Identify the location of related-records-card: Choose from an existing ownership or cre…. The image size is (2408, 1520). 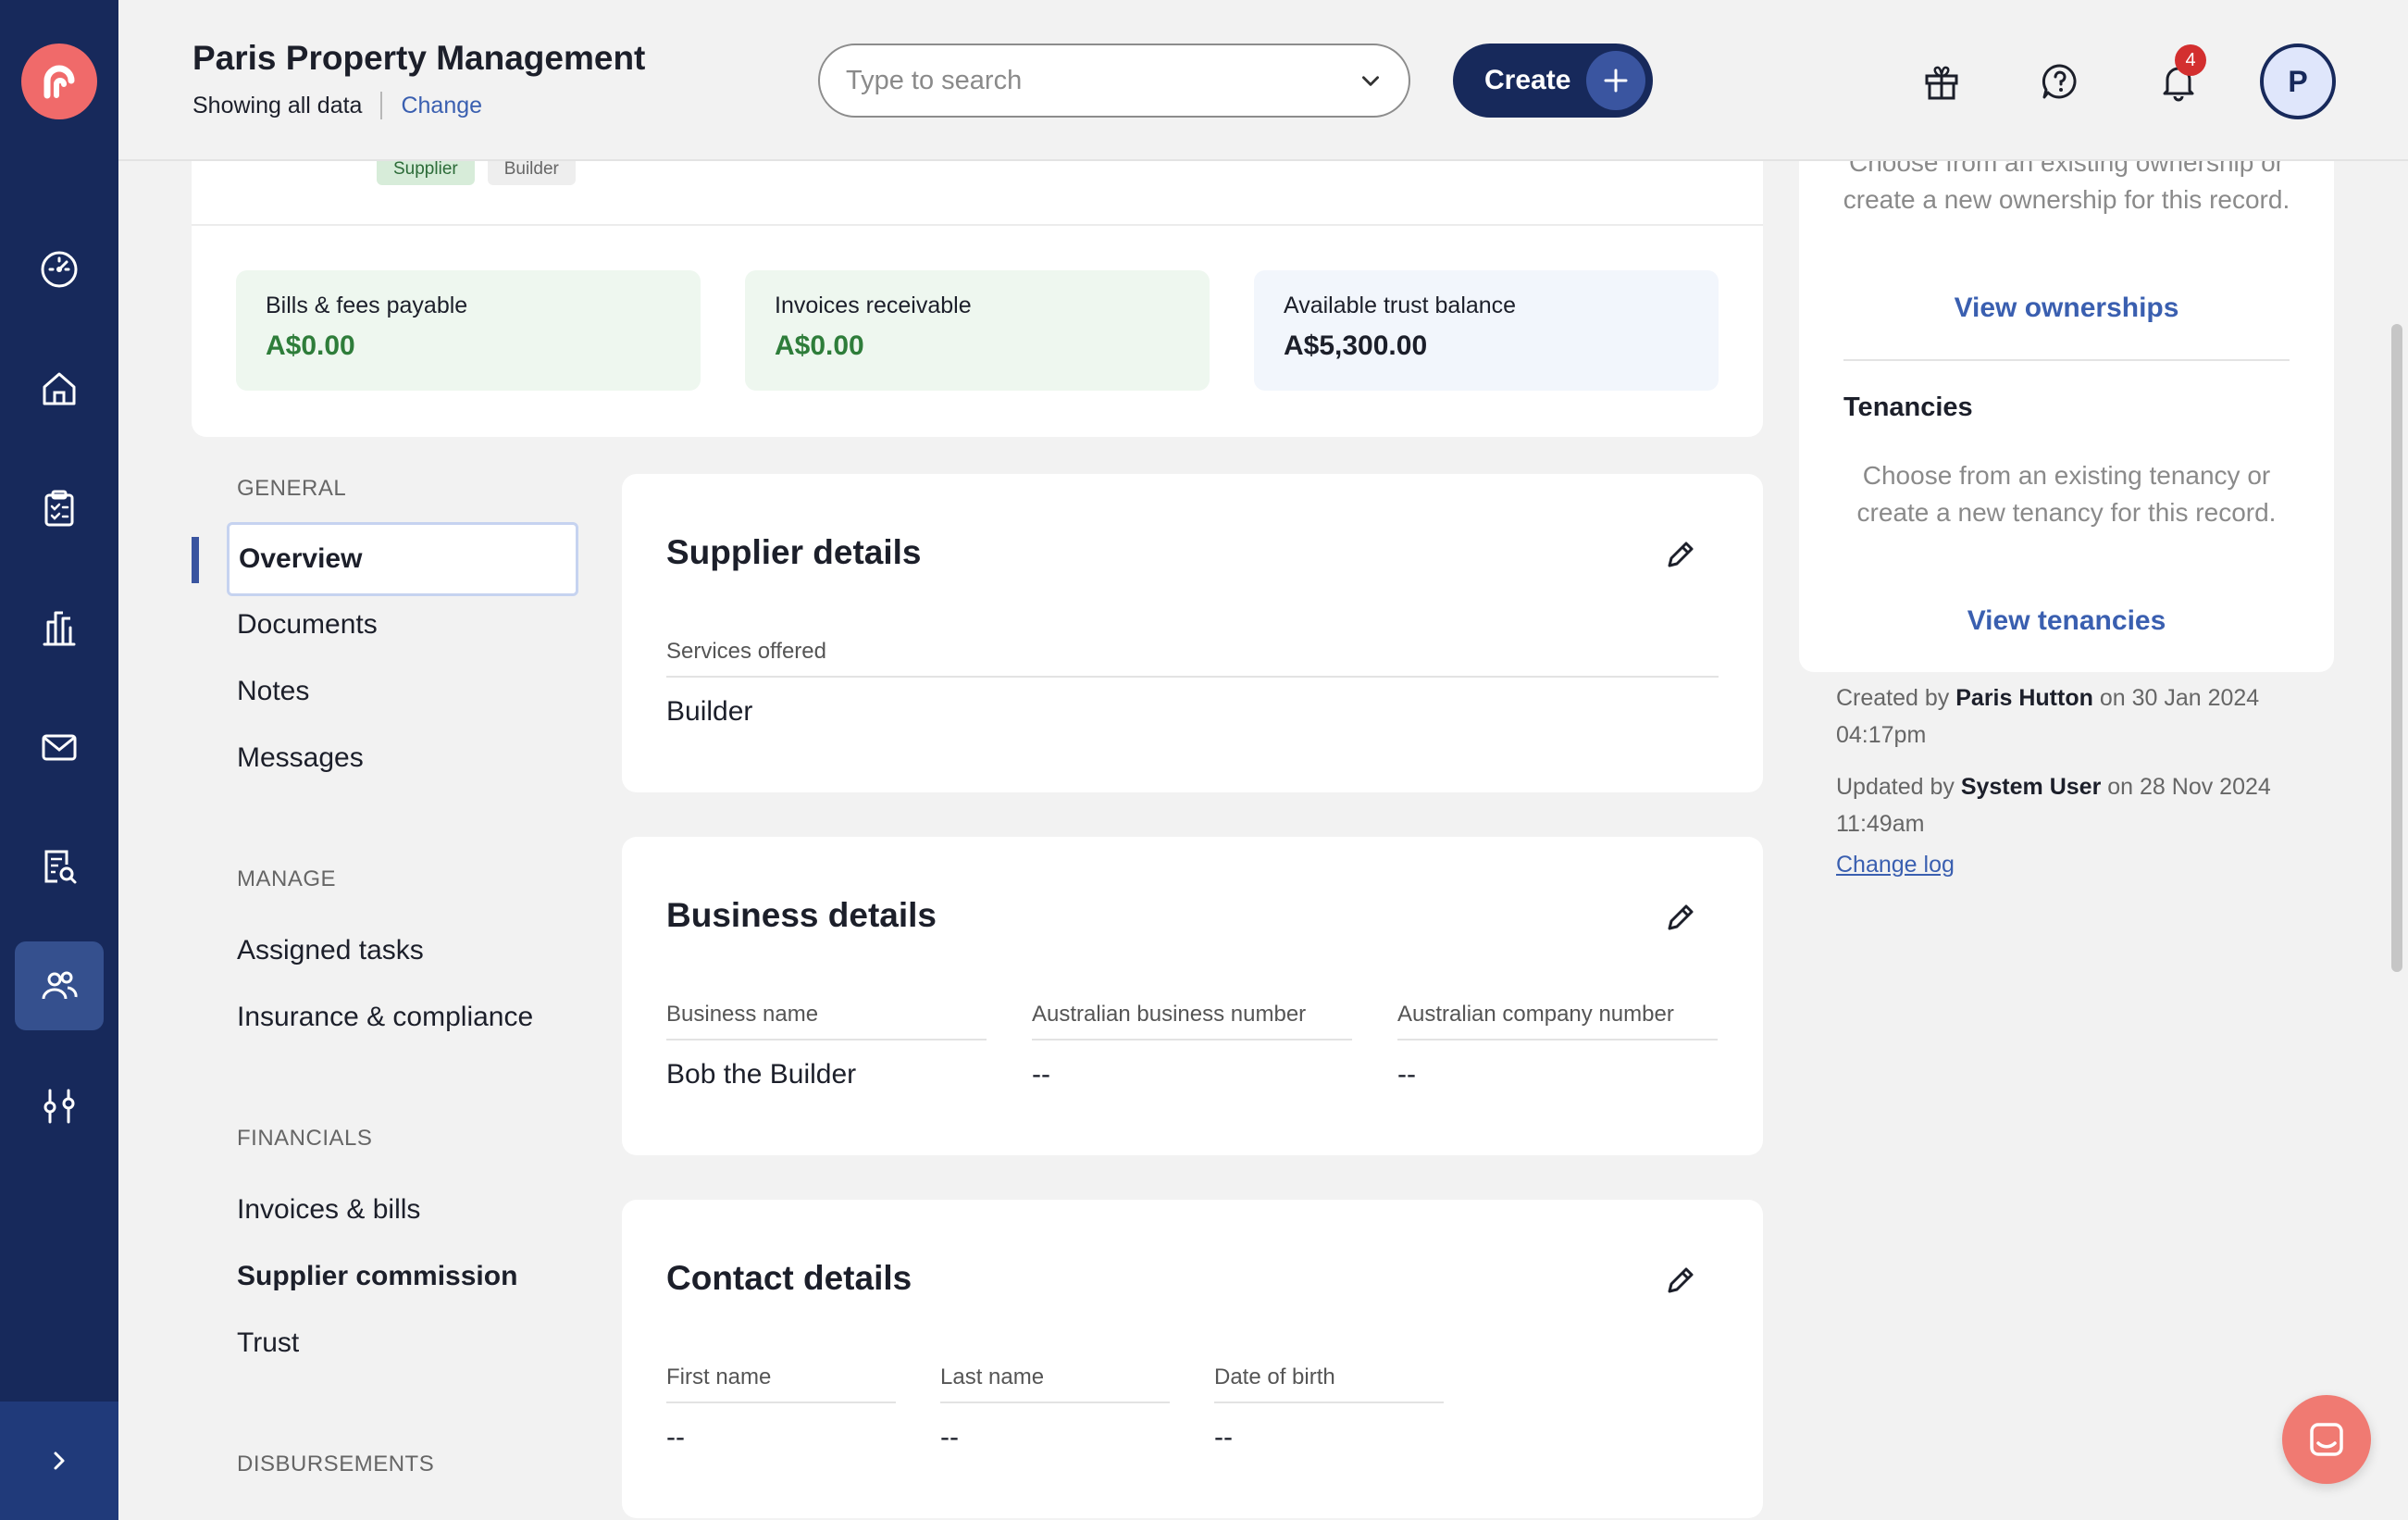
(2066, 391).